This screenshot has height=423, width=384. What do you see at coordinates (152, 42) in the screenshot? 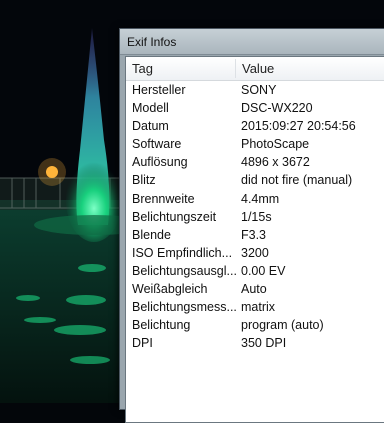
I see `window-title: Exif Infos` at bounding box center [152, 42].